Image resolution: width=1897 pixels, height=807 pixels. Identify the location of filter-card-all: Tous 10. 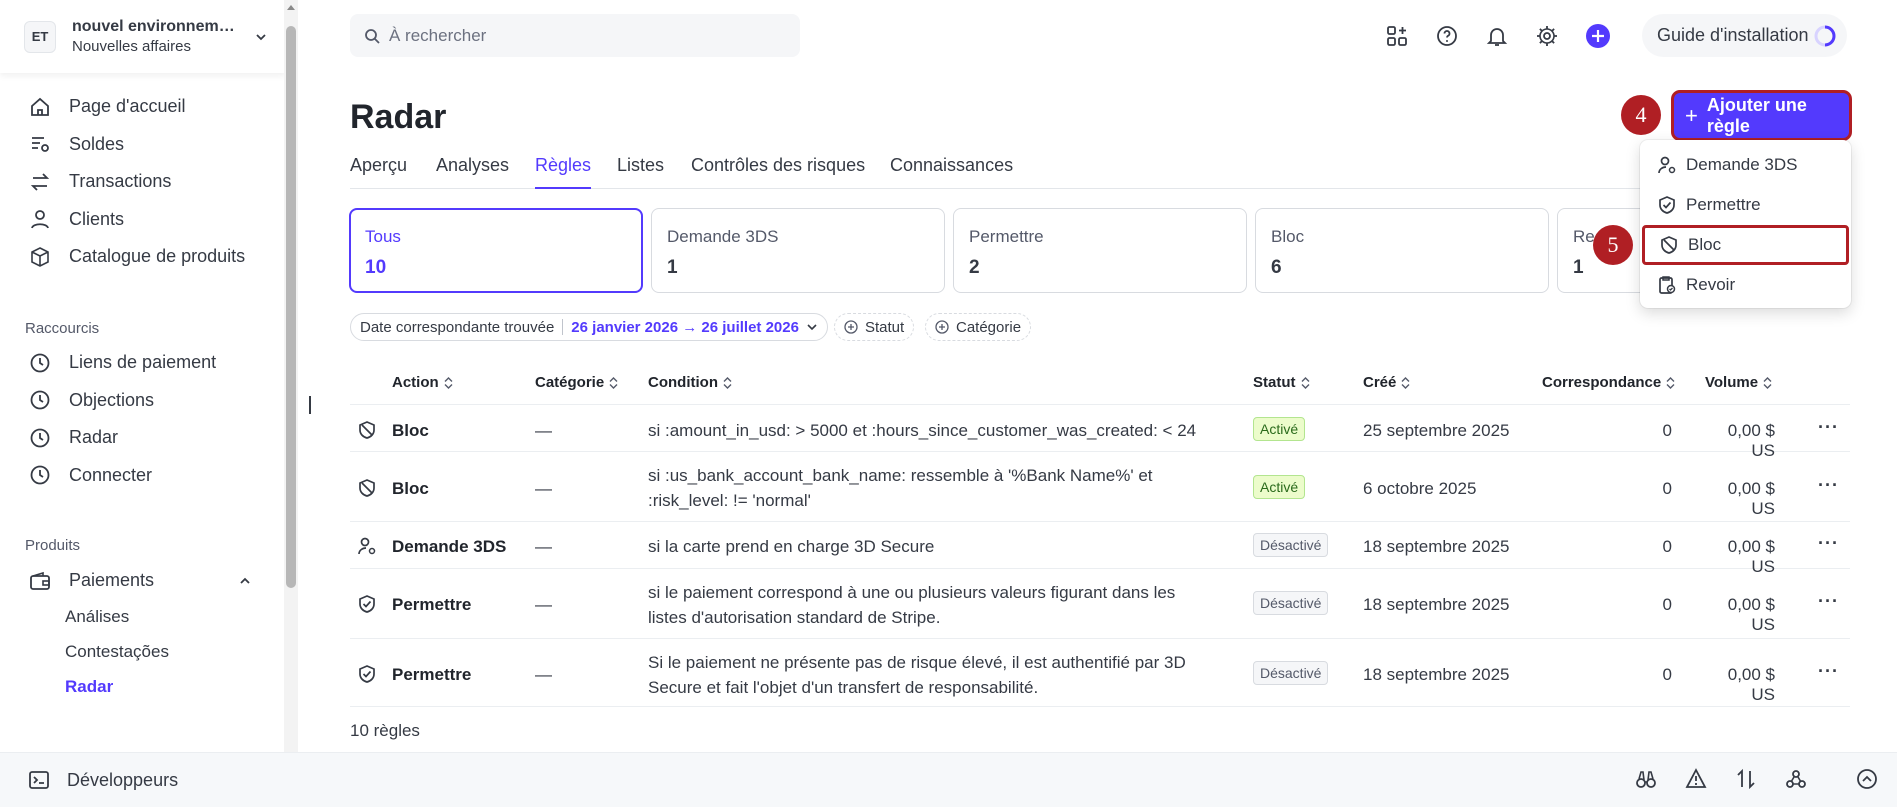
(496, 250).